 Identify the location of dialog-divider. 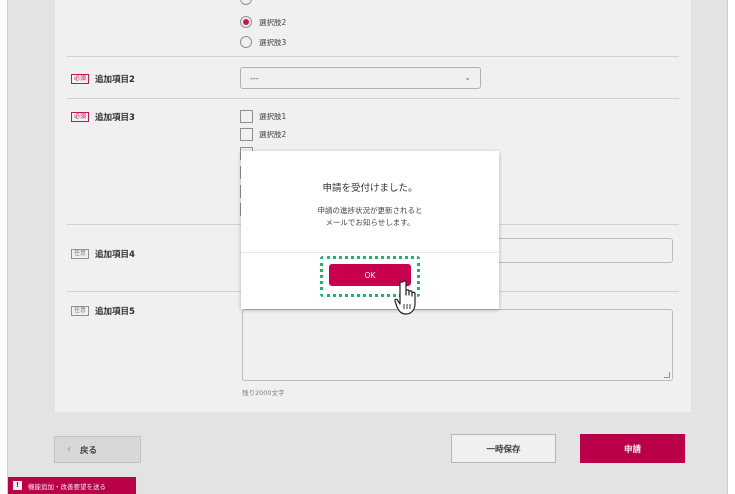
(370, 252).